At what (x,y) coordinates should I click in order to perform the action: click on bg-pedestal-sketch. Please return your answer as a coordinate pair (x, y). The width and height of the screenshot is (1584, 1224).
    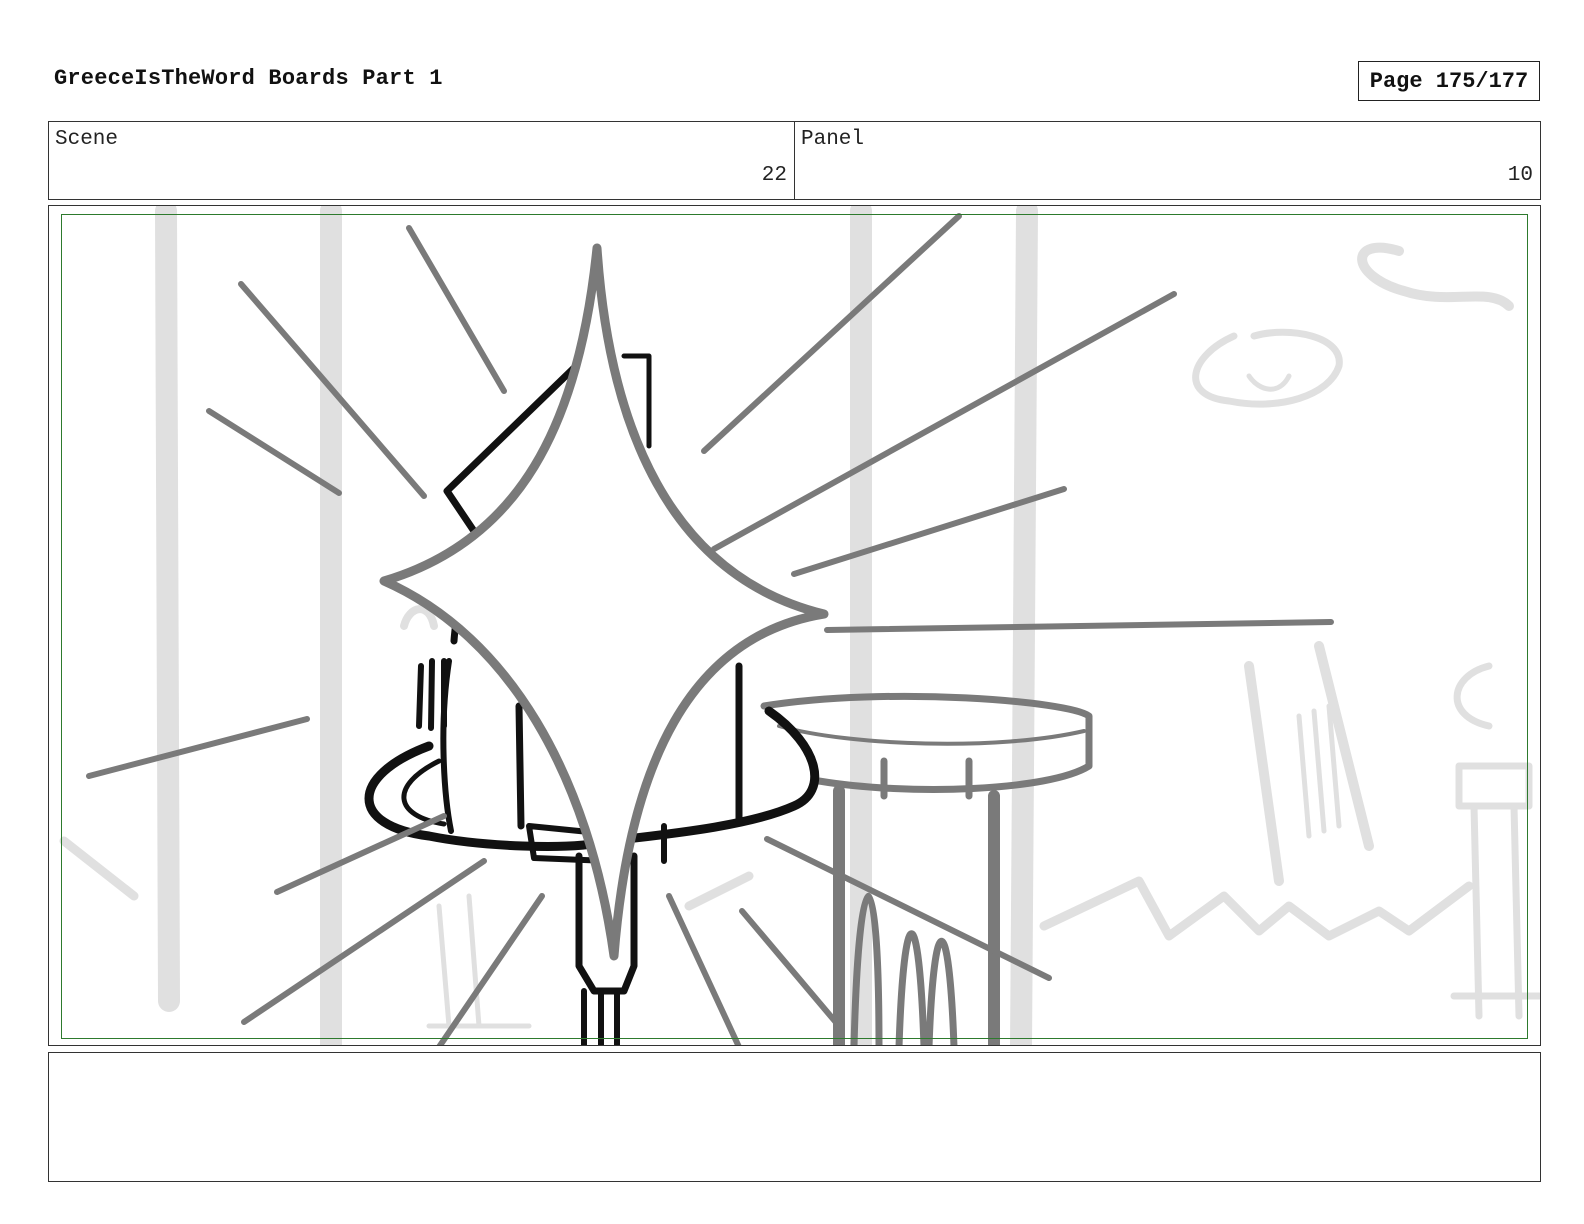
    Looking at the image, I should click on (1473, 696).